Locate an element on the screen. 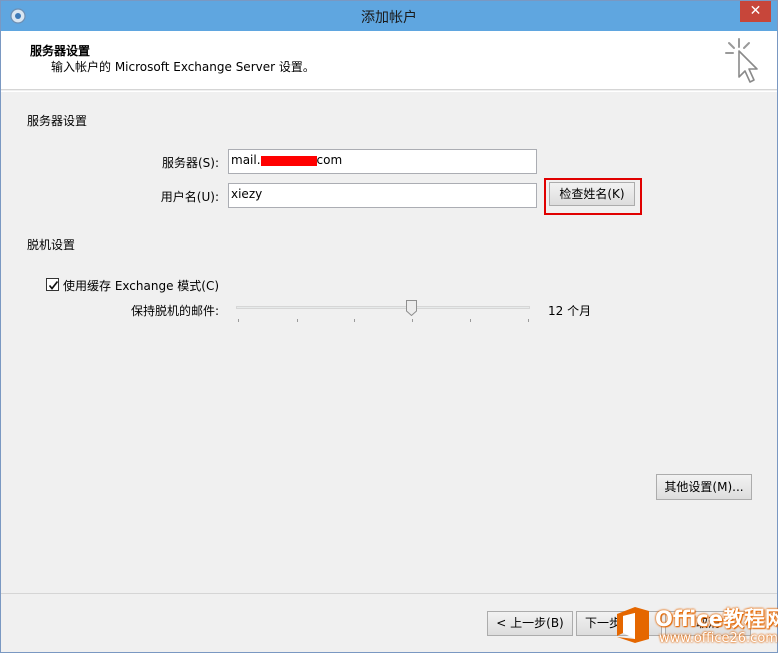  cached-mode-checkbox is located at coordinates (52, 284).